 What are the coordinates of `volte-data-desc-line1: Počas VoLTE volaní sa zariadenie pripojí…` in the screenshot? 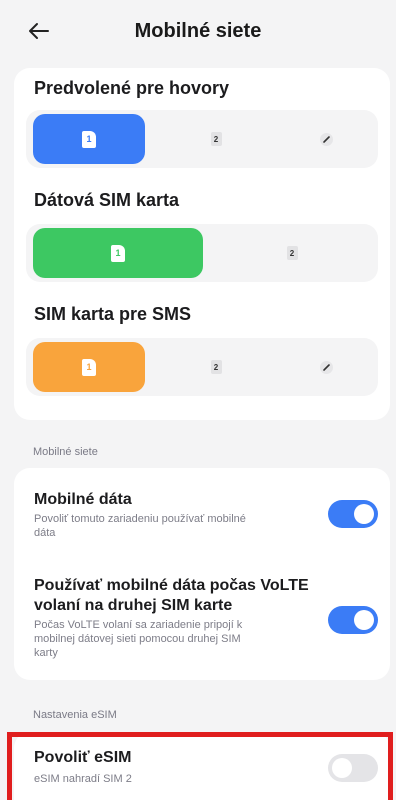 It's located at (138, 625).